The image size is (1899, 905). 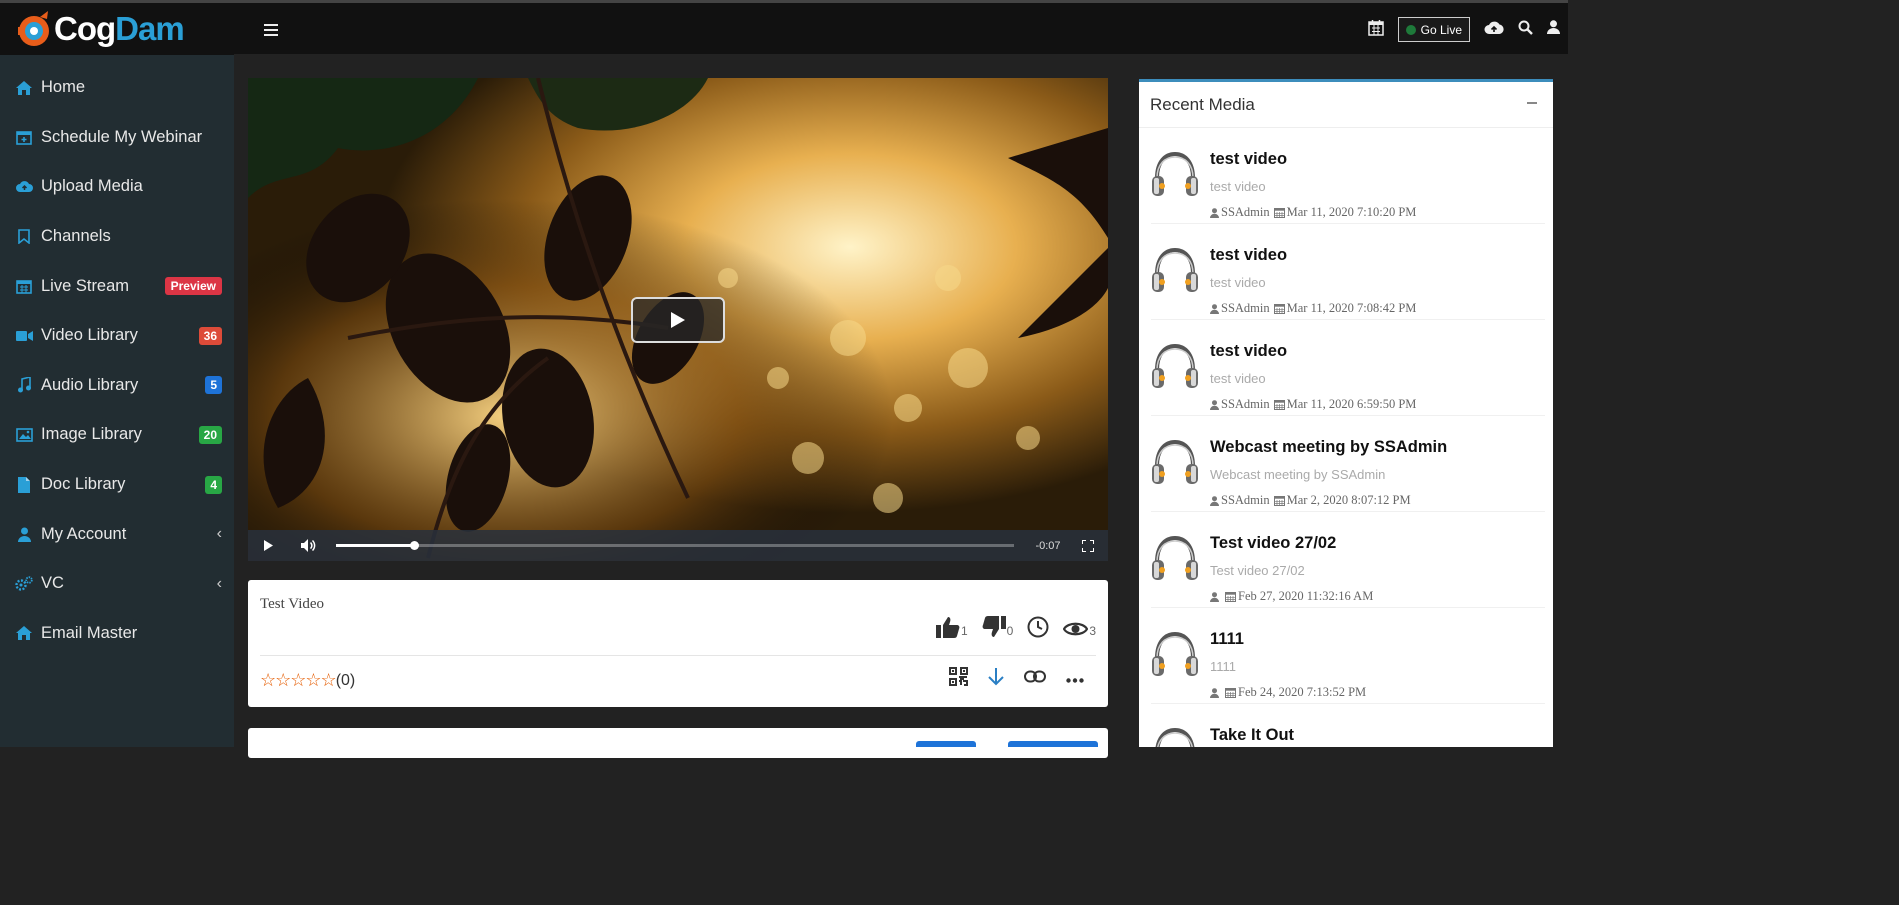 What do you see at coordinates (1532, 103) in the screenshot?
I see `collapse-icon` at bounding box center [1532, 103].